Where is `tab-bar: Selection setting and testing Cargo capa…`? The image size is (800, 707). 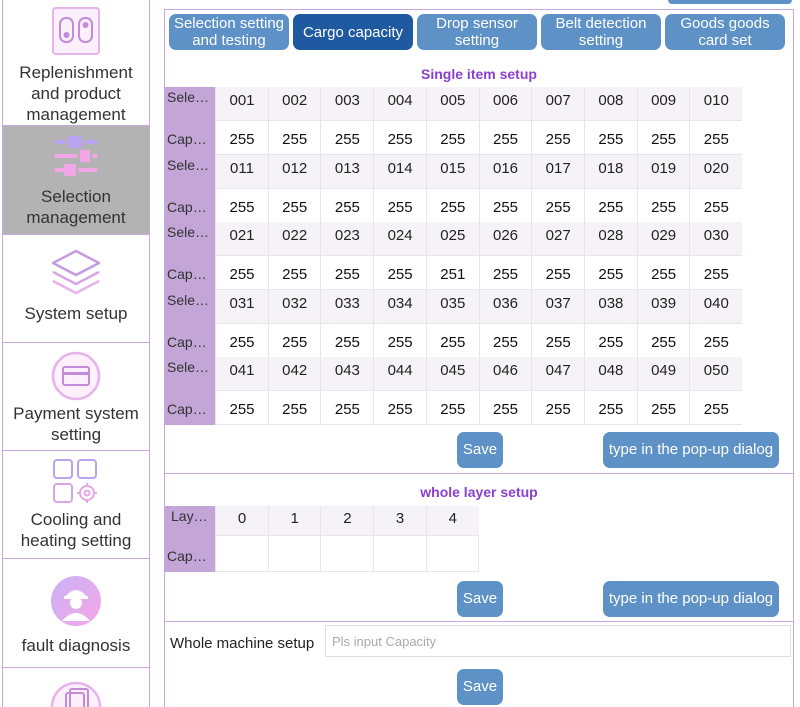
tab-bar: Selection setting and testing Cargo capa… is located at coordinates (479, 30).